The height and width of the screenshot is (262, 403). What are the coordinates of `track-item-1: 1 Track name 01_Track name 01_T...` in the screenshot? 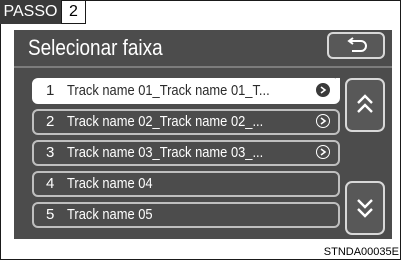 It's located at (186, 91).